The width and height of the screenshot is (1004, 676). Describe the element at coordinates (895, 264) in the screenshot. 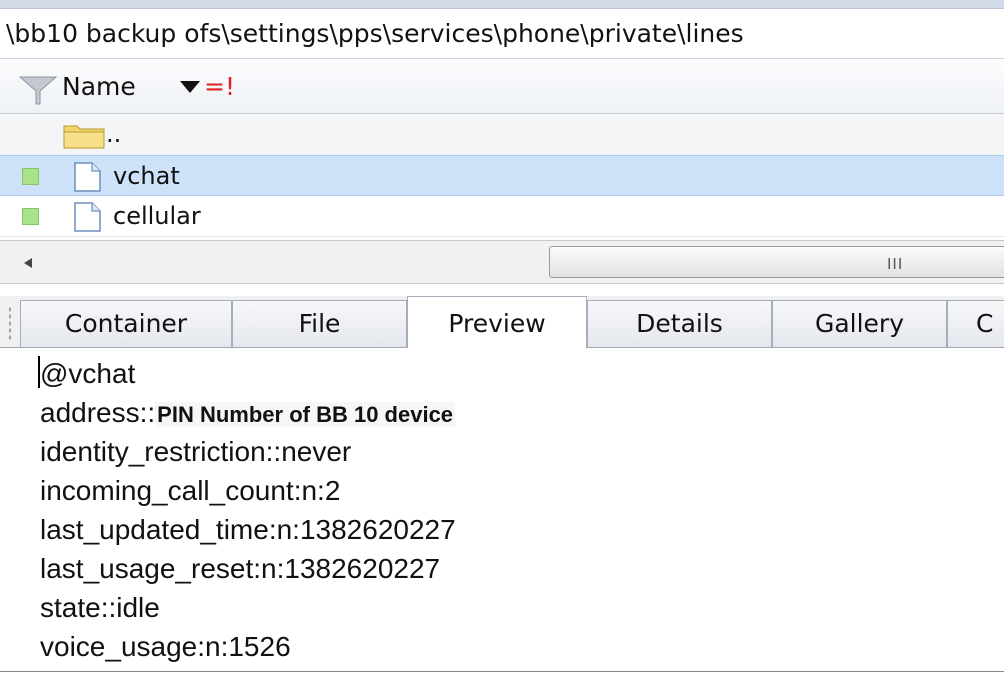

I see `scrollbar-grip: III` at that location.